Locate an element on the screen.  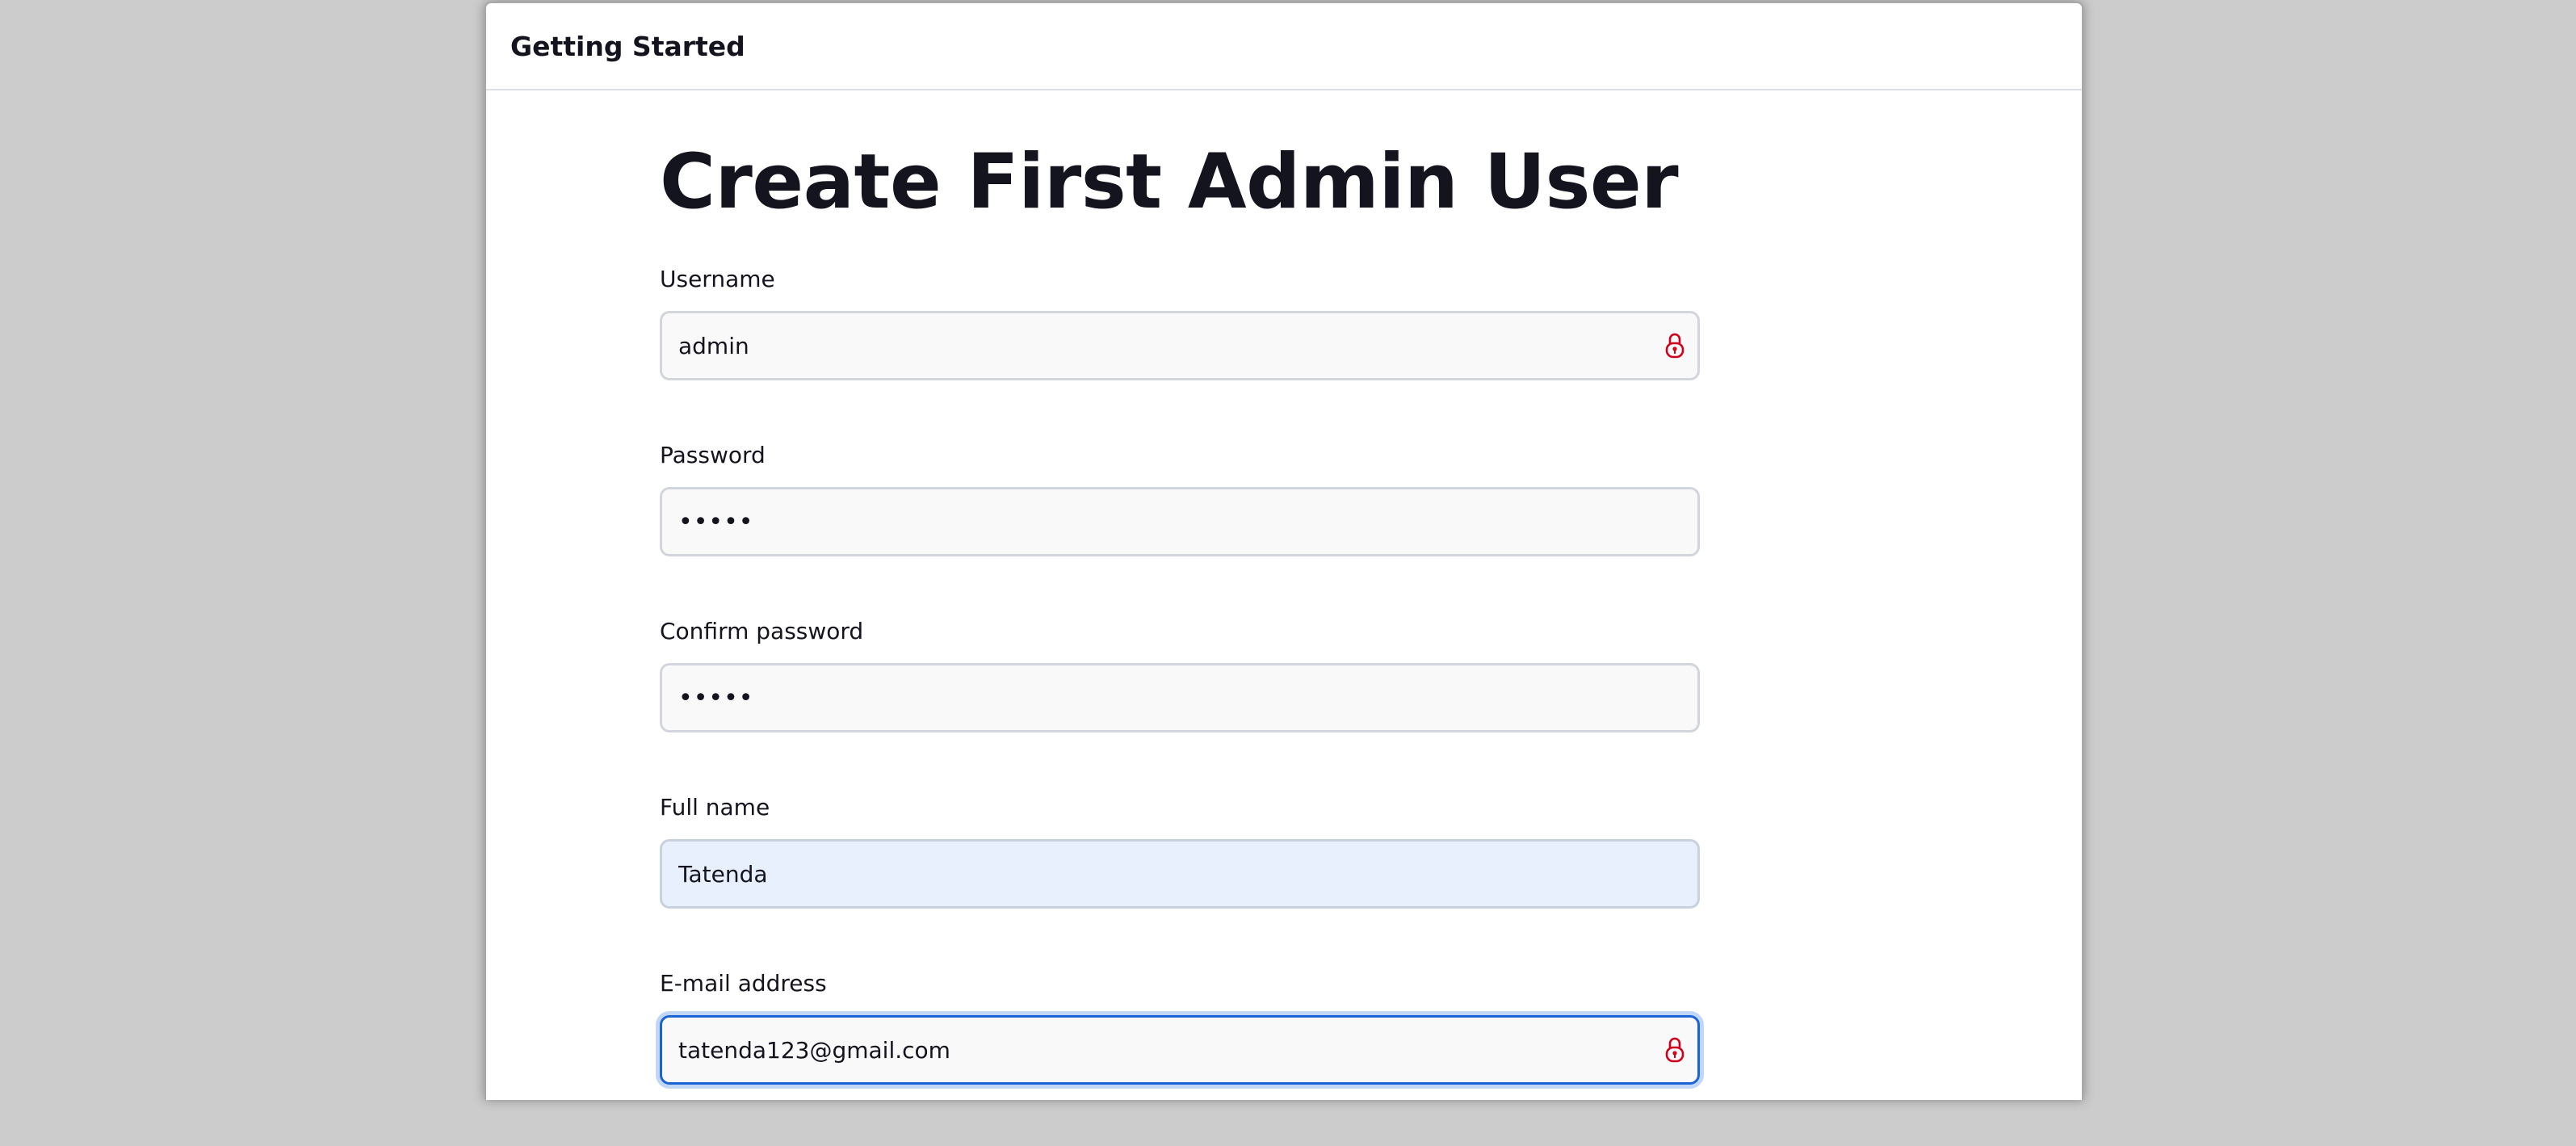
email-label: E-mail address is located at coordinates (743, 984).